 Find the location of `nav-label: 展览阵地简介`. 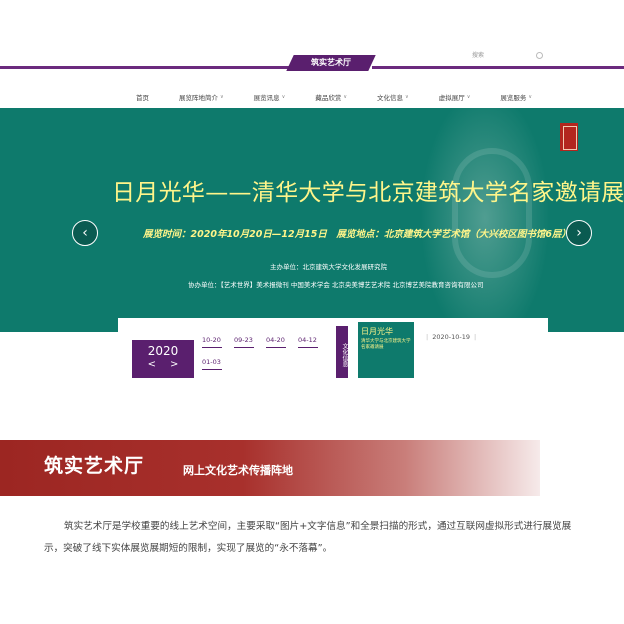

nav-label: 展览阵地简介 is located at coordinates (198, 98).